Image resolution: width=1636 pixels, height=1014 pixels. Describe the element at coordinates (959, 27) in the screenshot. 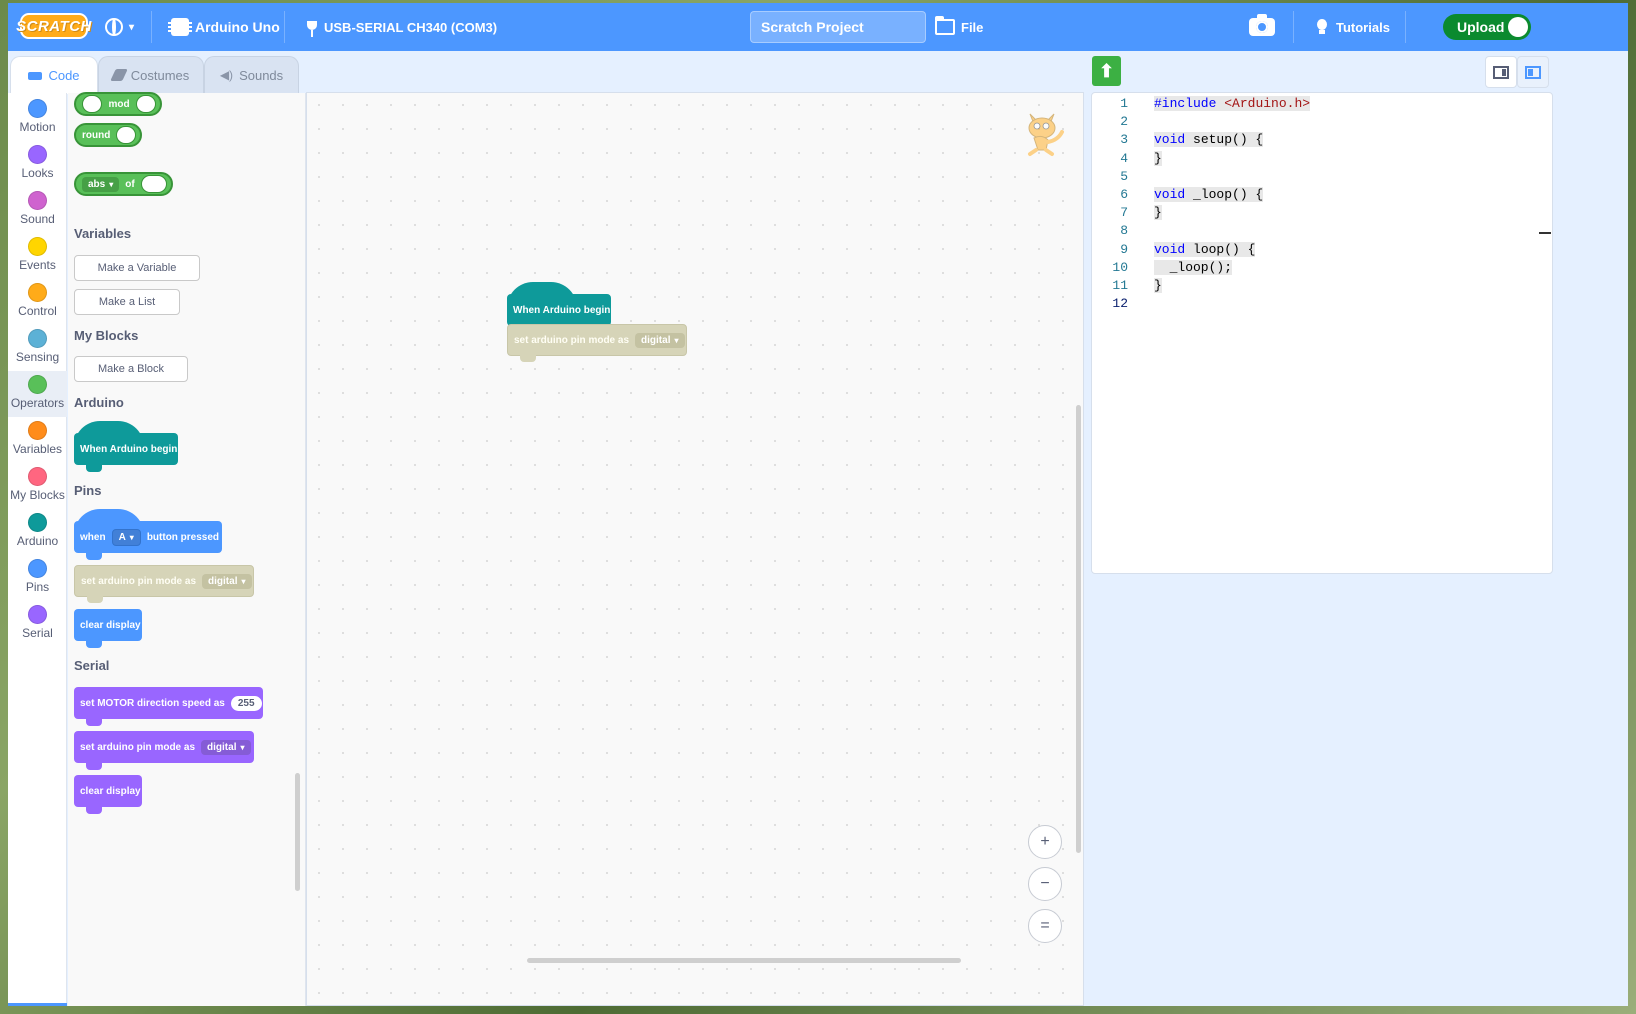

I see `file-menu: File` at that location.